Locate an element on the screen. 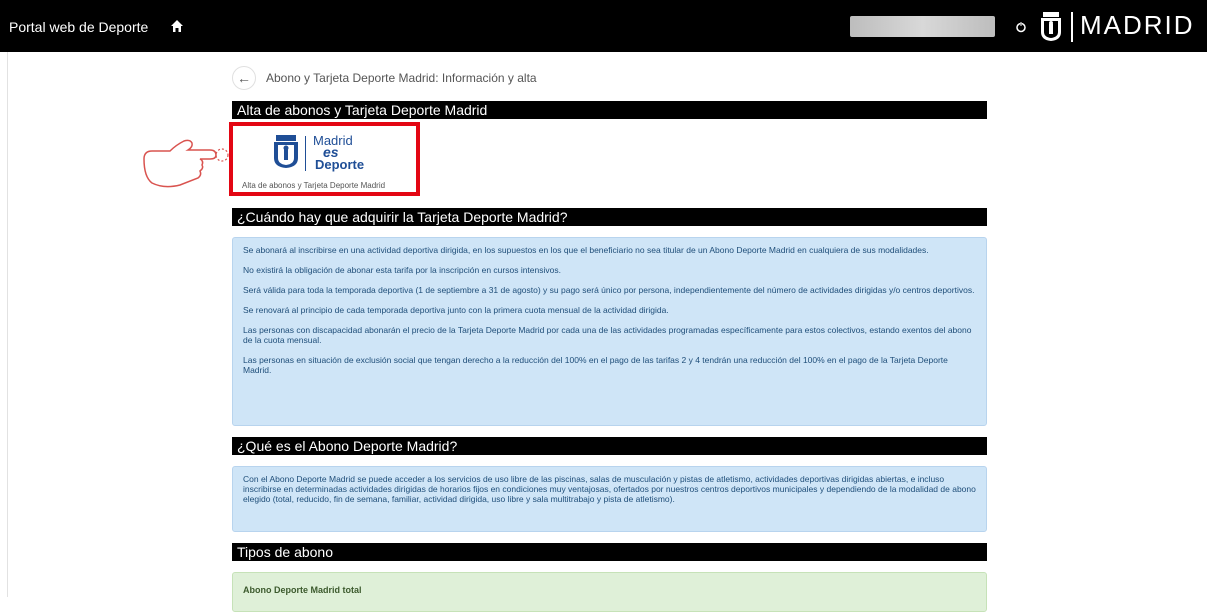 This screenshot has width=1207, height=612. madrid-logo-text: MADRID is located at coordinates (1137, 25).